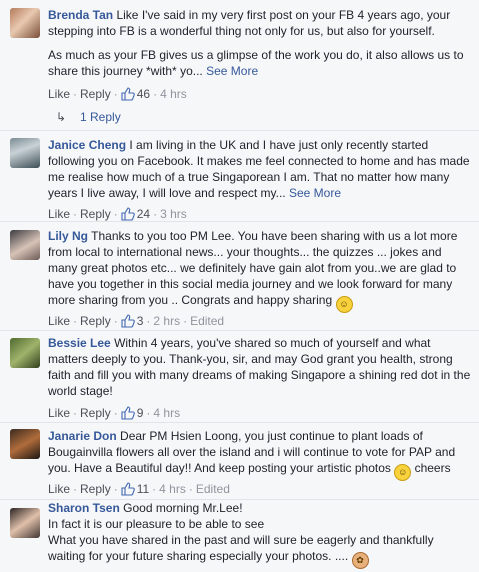 The width and height of the screenshot is (479, 572). Describe the element at coordinates (143, 94) in the screenshot. I see `like-count: 46` at that location.